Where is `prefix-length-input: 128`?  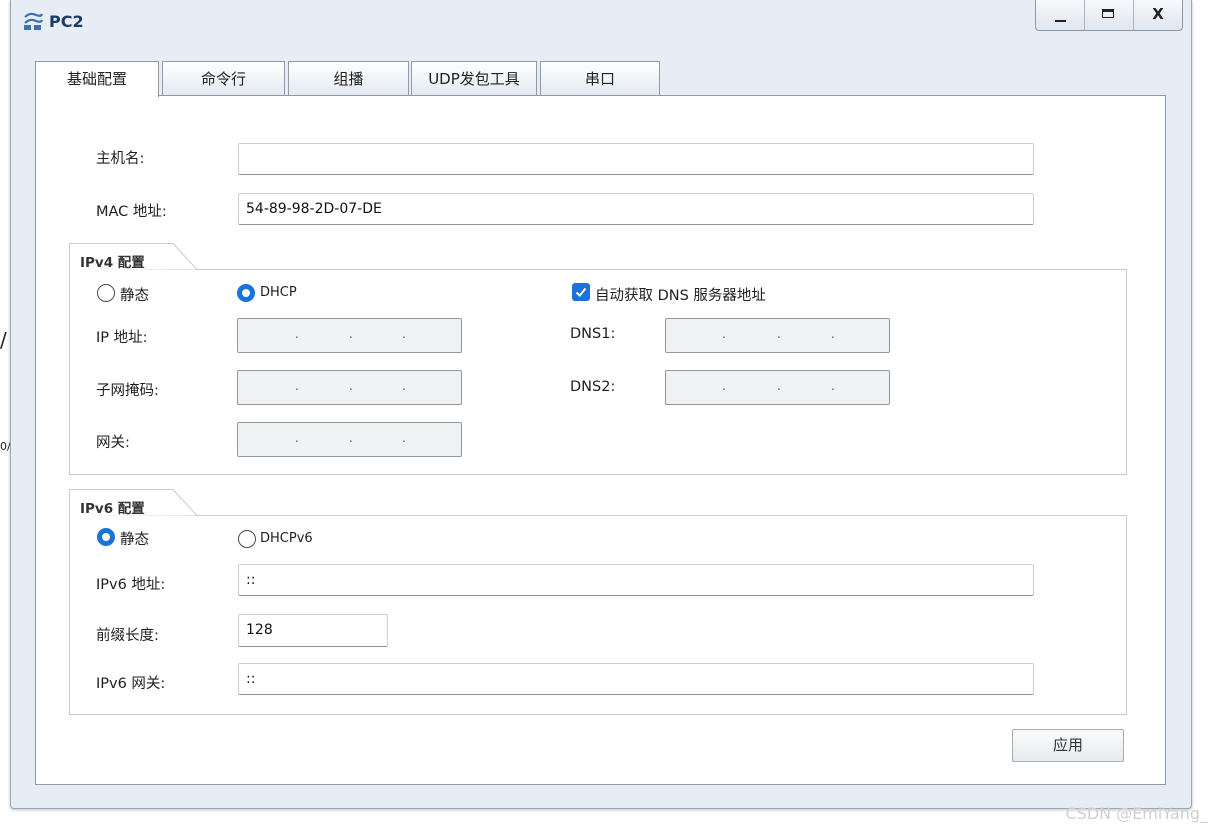 prefix-length-input: 128 is located at coordinates (313, 630).